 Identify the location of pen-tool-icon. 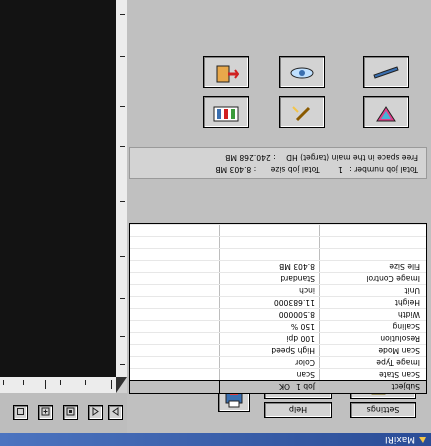
(302, 112).